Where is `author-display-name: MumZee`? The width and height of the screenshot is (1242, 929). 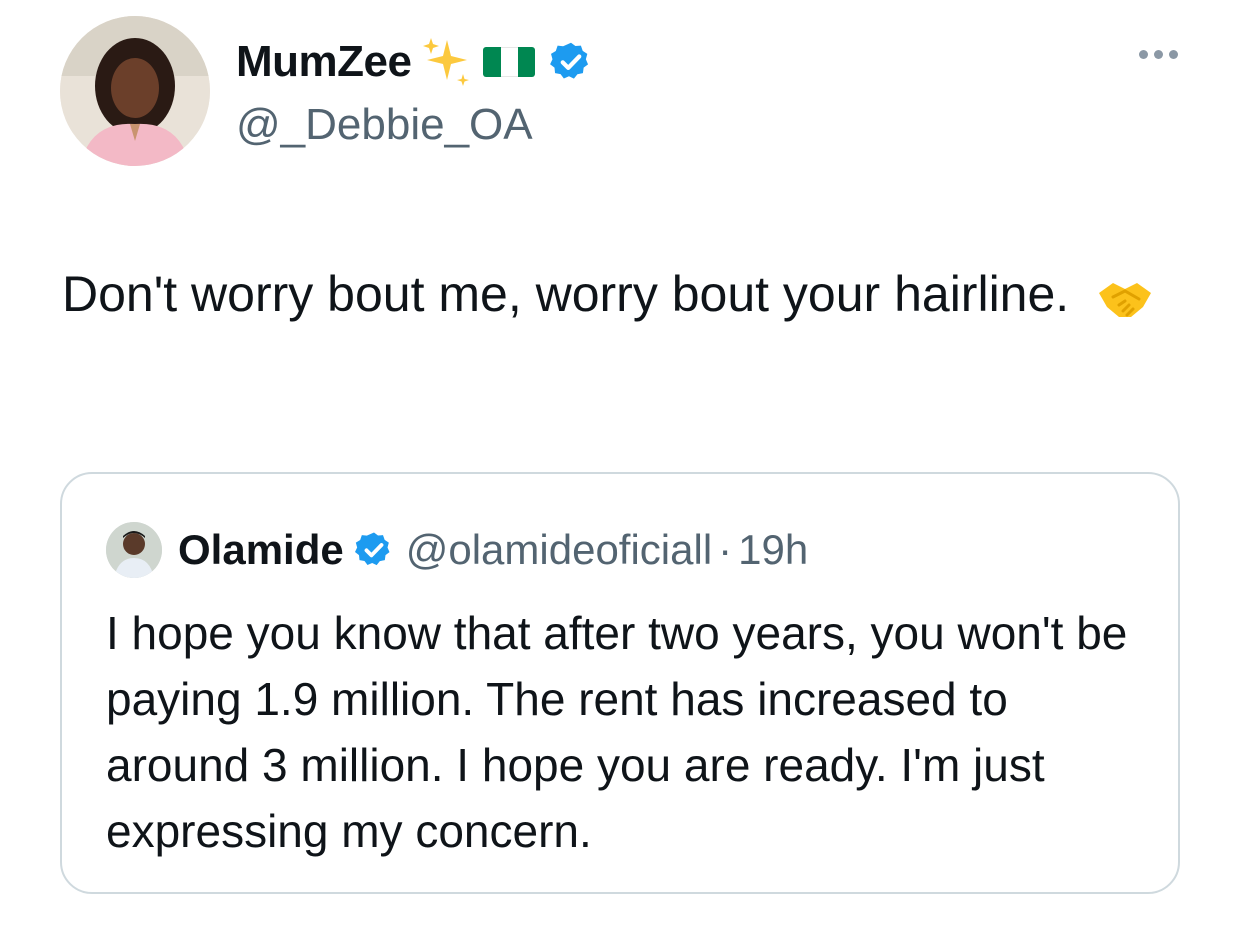 author-display-name: MumZee is located at coordinates (324, 62).